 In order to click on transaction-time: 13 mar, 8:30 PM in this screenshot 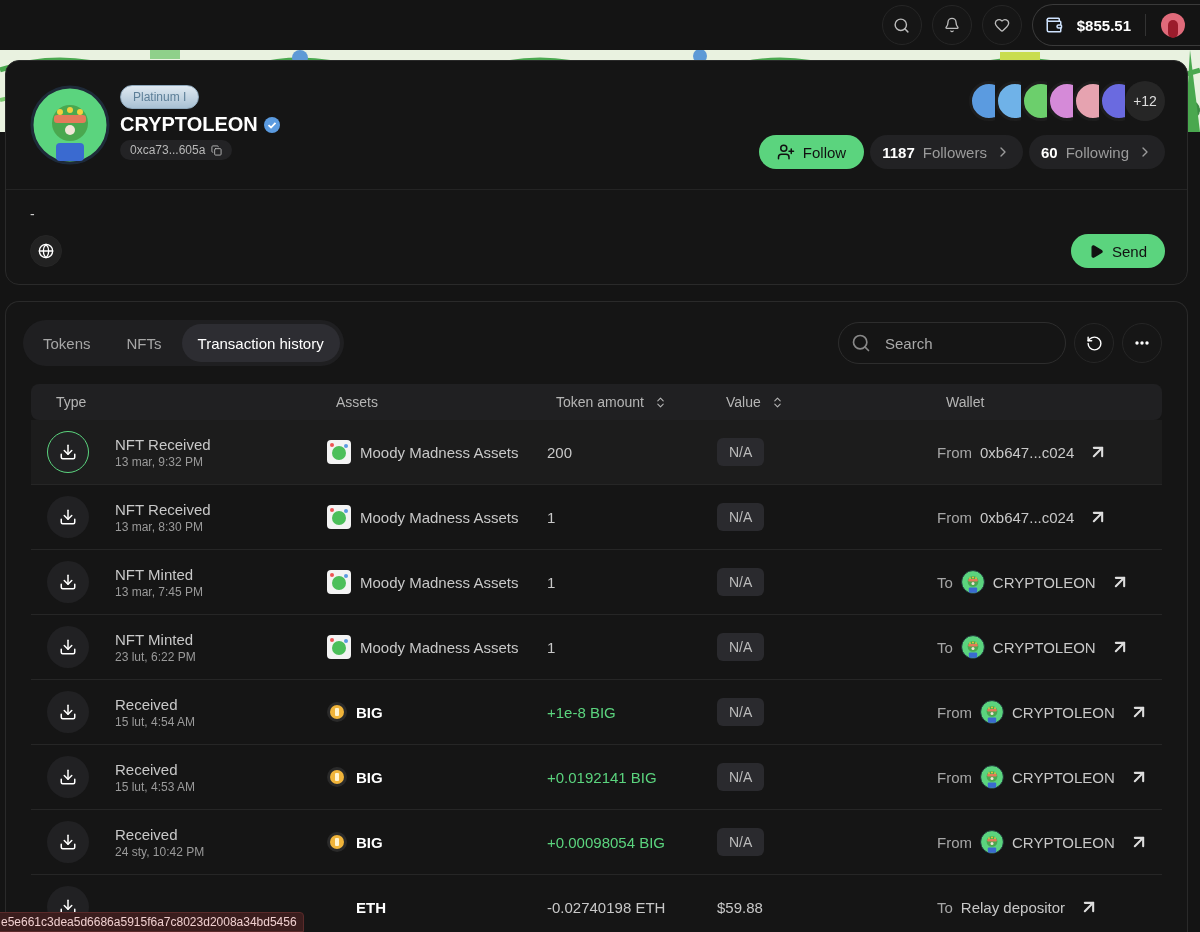, I will do `click(160, 526)`.